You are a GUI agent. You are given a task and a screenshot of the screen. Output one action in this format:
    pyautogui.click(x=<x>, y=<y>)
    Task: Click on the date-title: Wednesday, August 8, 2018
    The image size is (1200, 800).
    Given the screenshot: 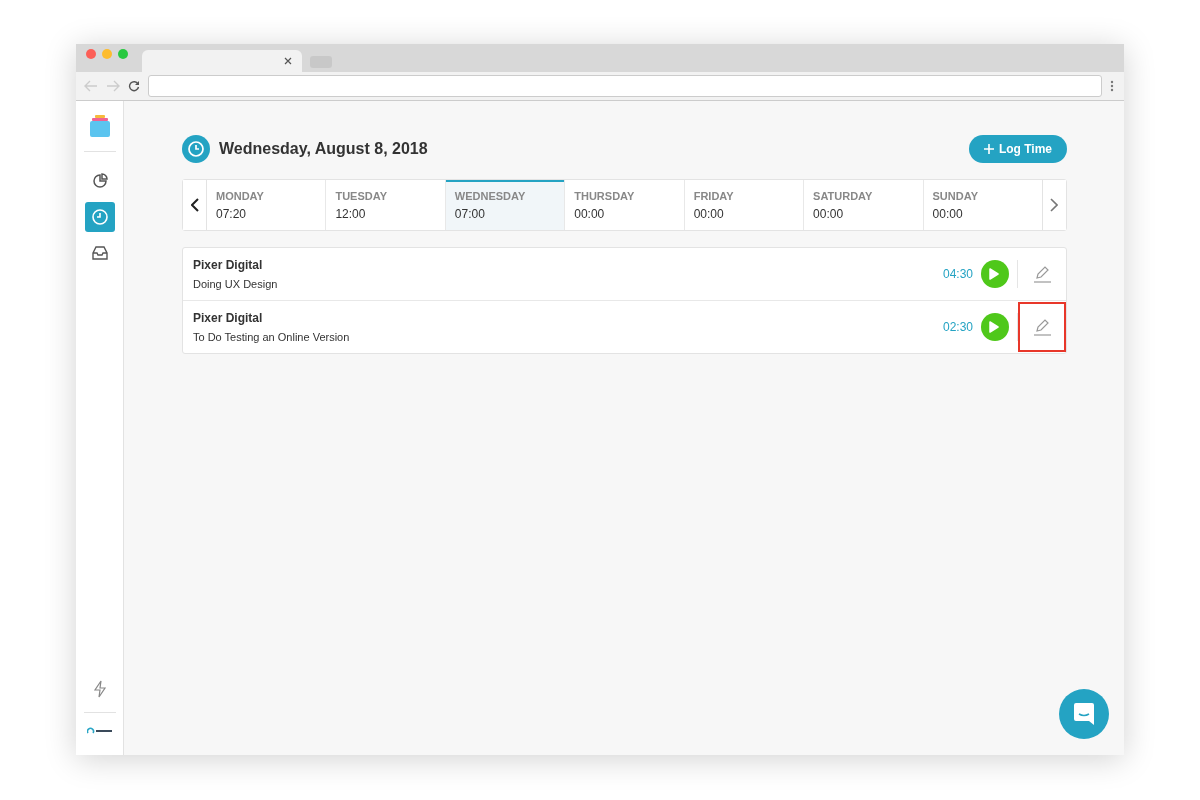 What is the action you would take?
    pyautogui.click(x=323, y=149)
    